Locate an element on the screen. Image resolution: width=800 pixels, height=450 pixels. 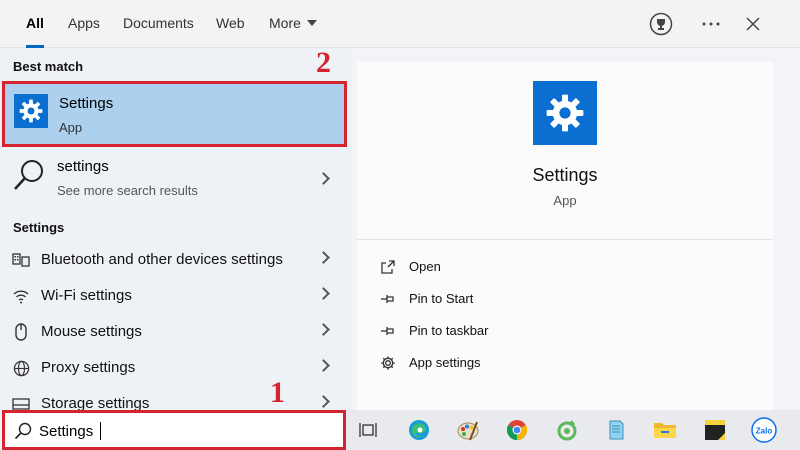
details-divider is located at coordinates (565, 239).